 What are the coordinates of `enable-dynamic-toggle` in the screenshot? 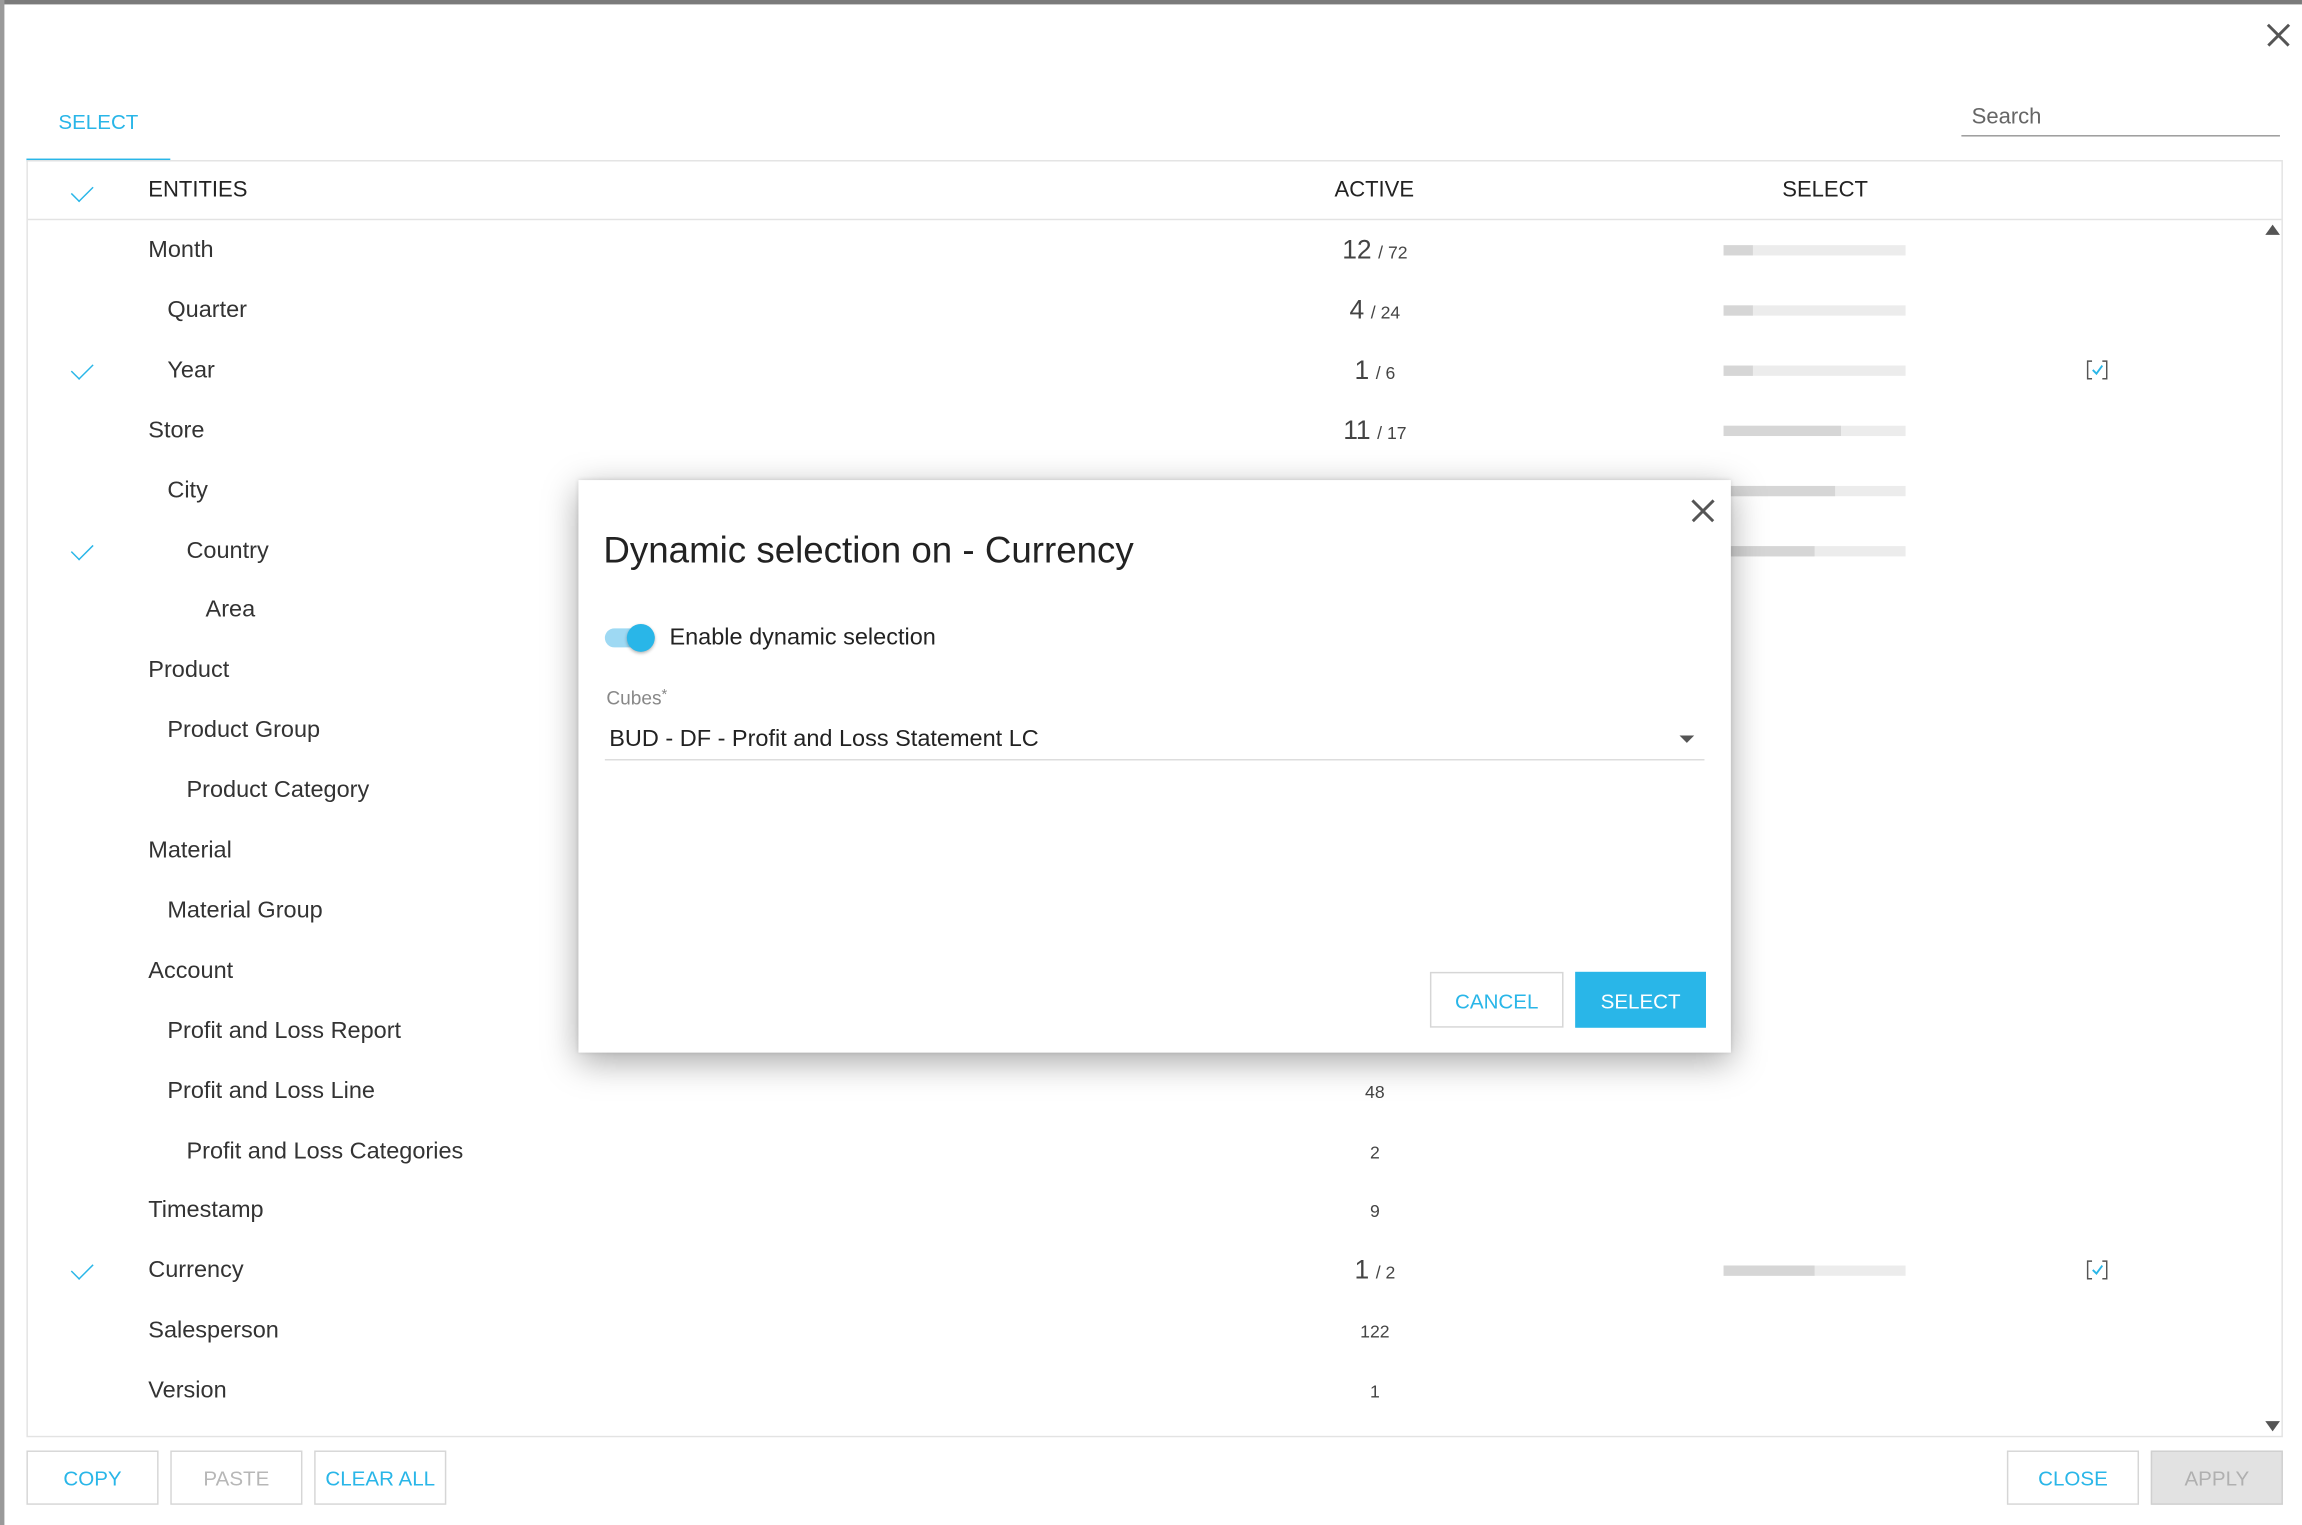 It's located at (629, 637).